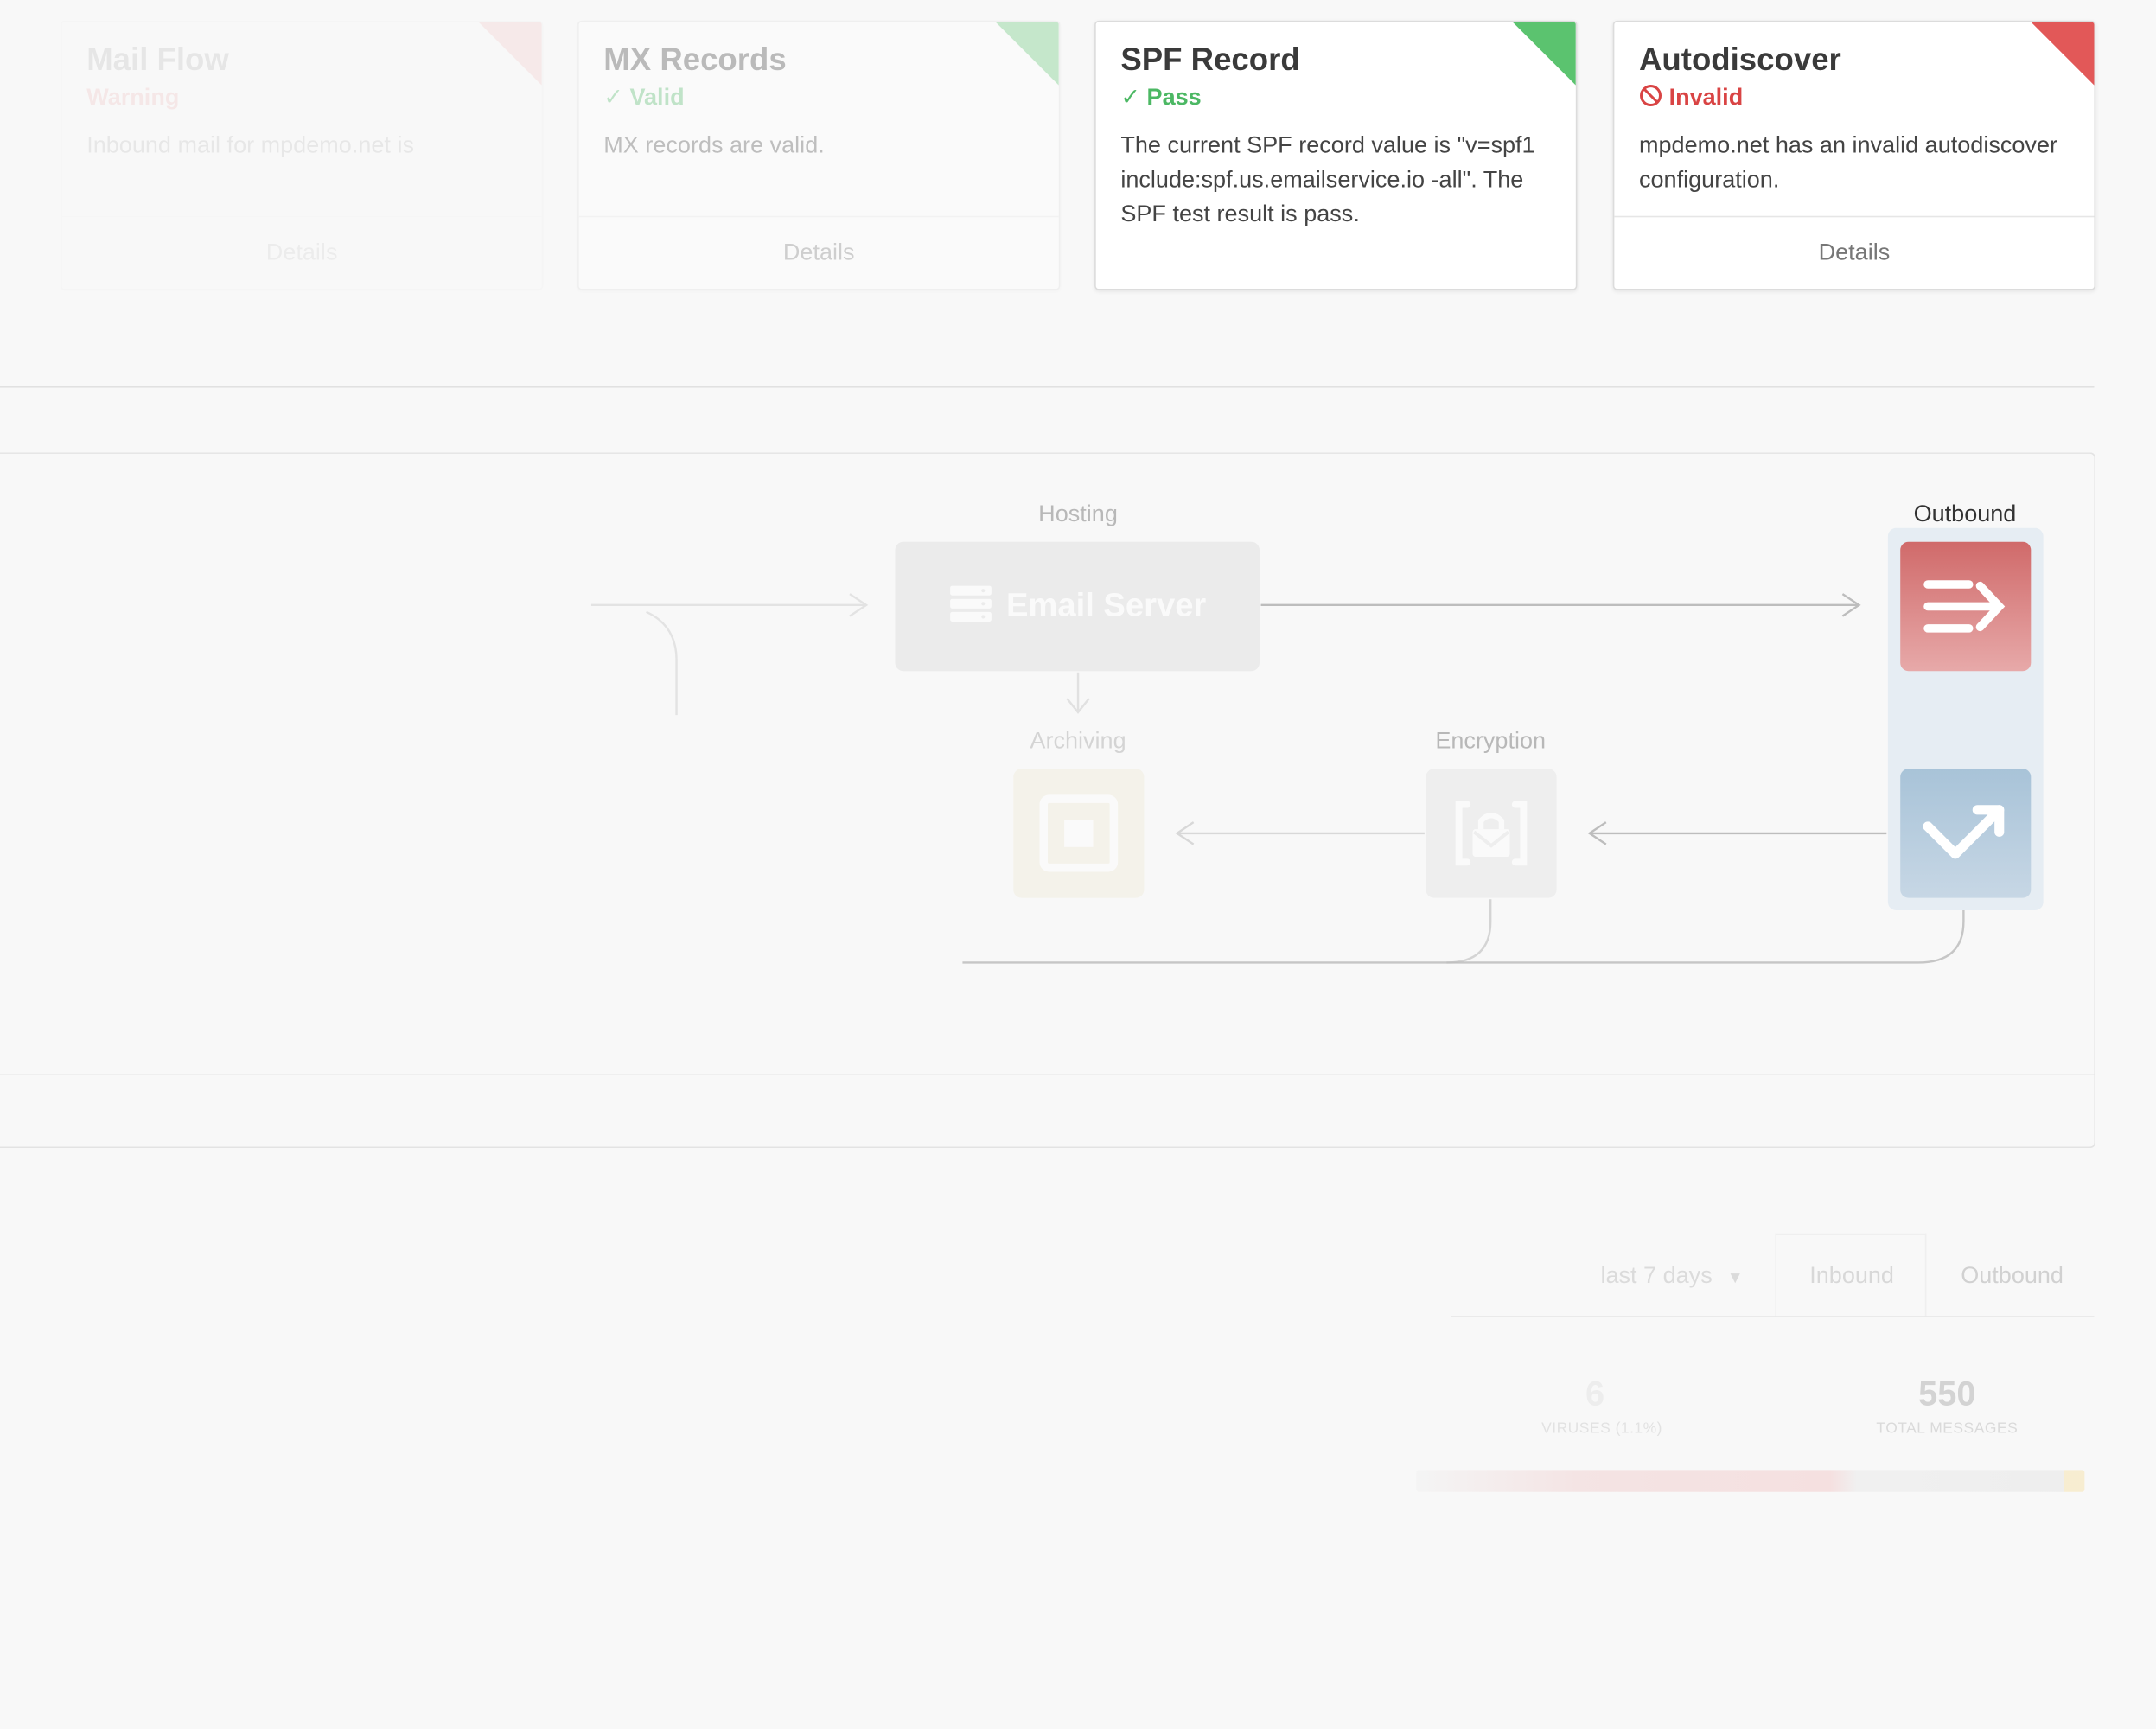  I want to click on tabs-divider, so click(1773, 1316).